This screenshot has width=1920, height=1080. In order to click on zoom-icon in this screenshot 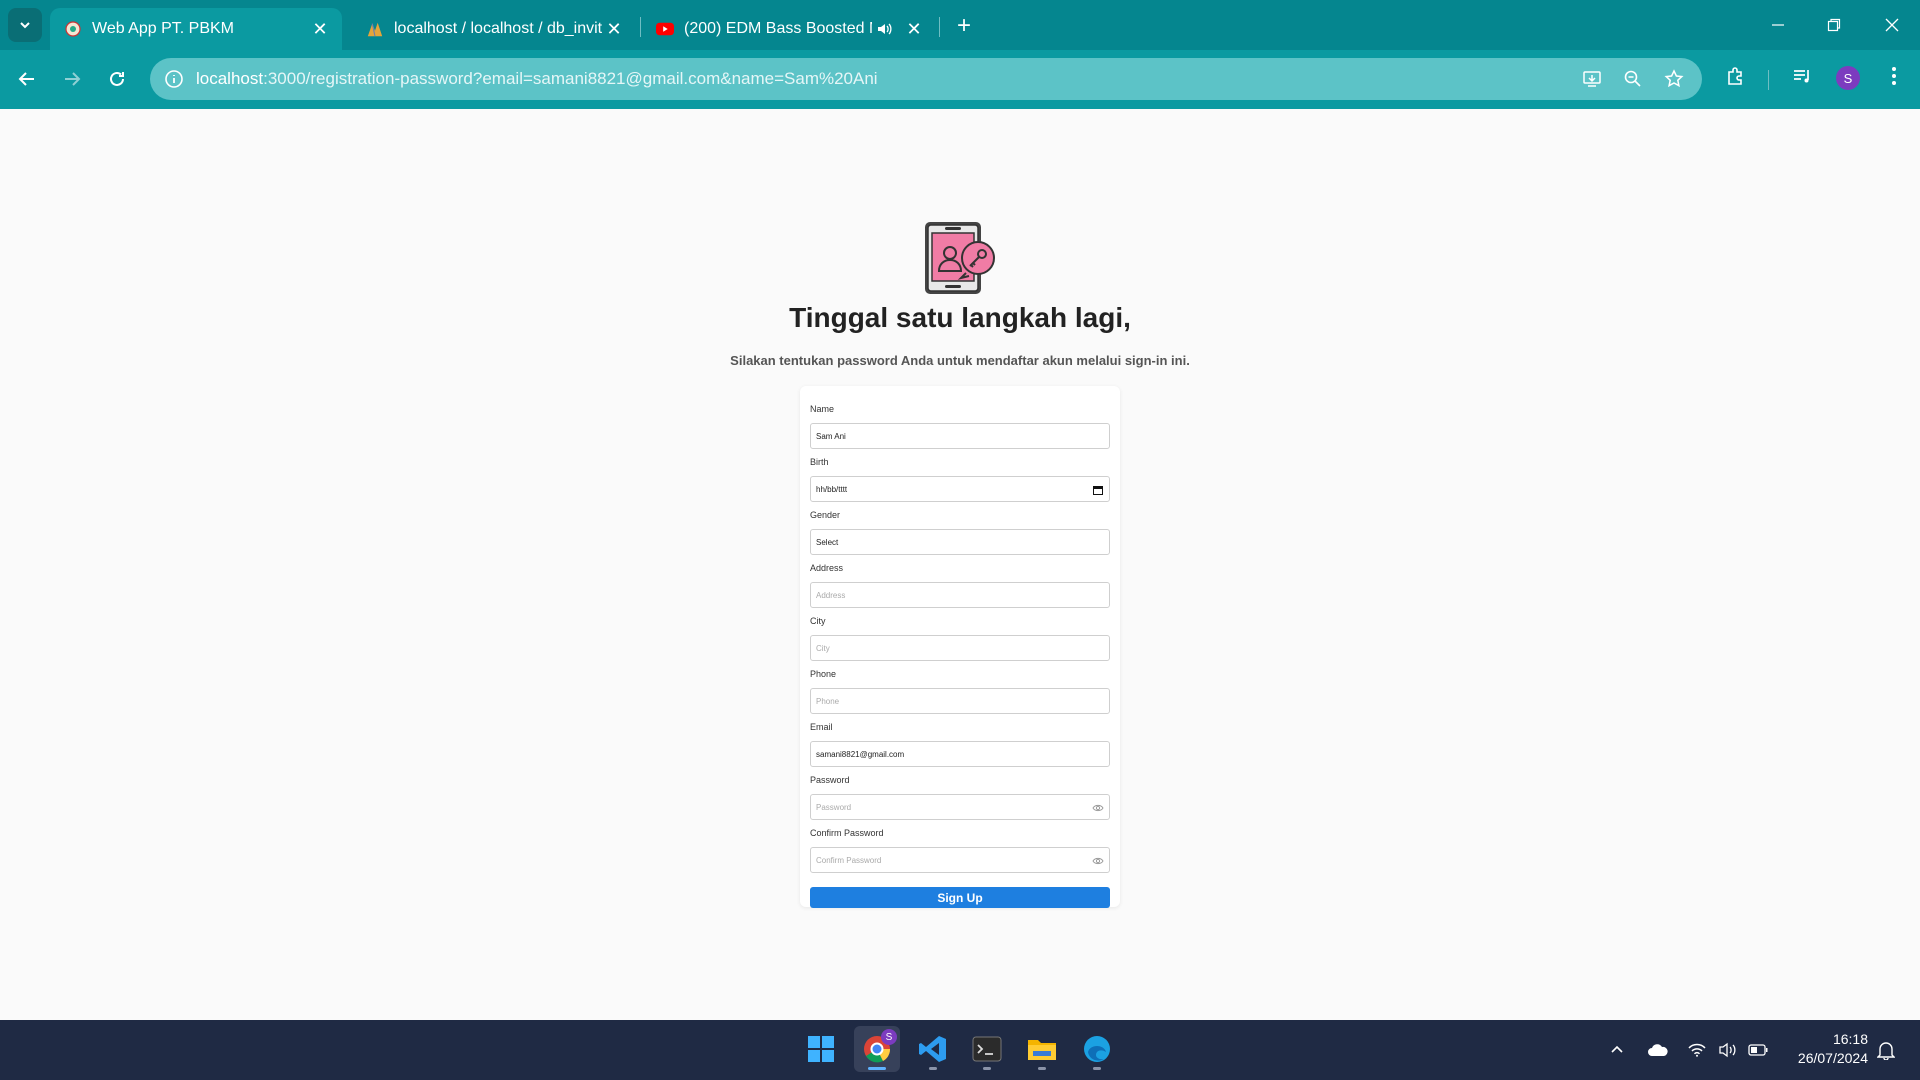, I will do `click(1633, 79)`.